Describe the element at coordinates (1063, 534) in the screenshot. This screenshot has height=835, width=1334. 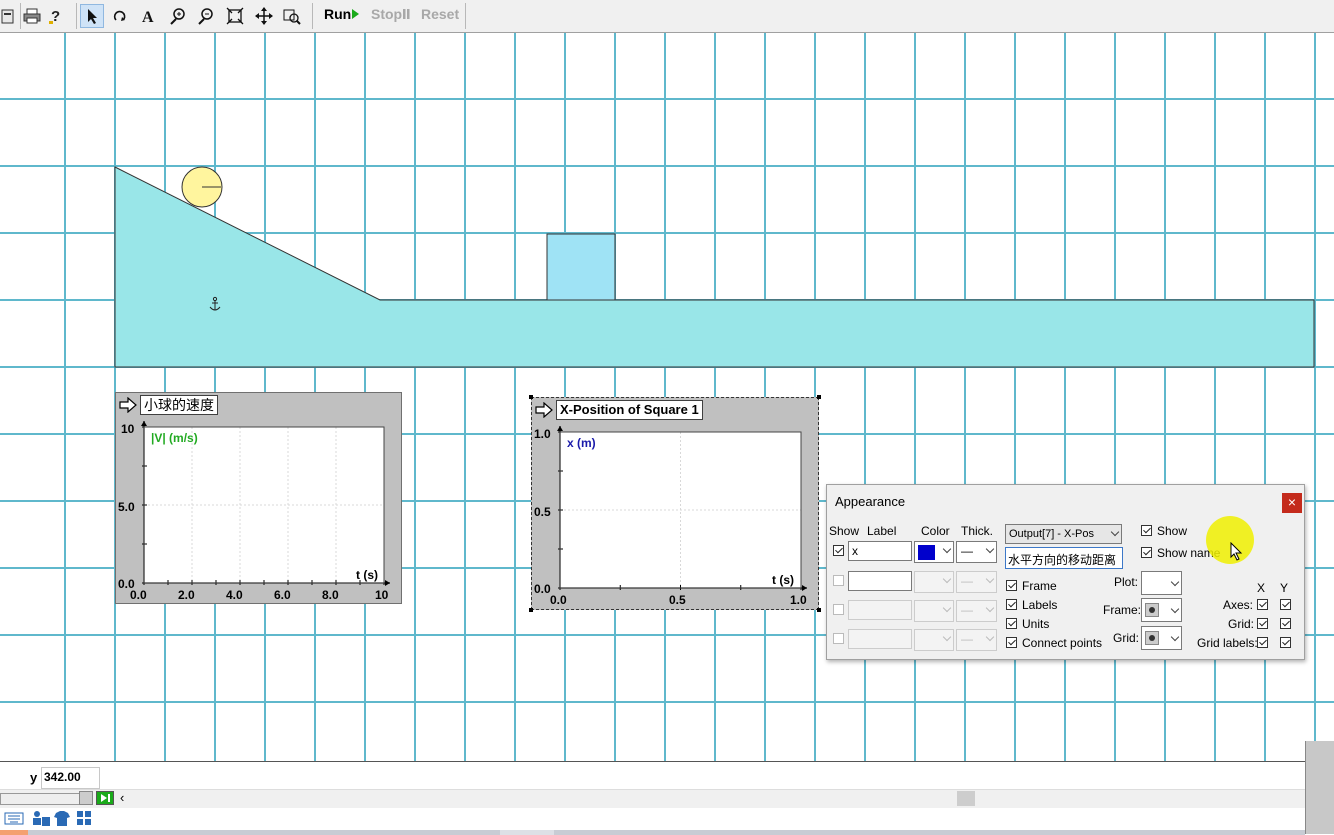
I see `output-select: Output[7] - X-Pos` at that location.